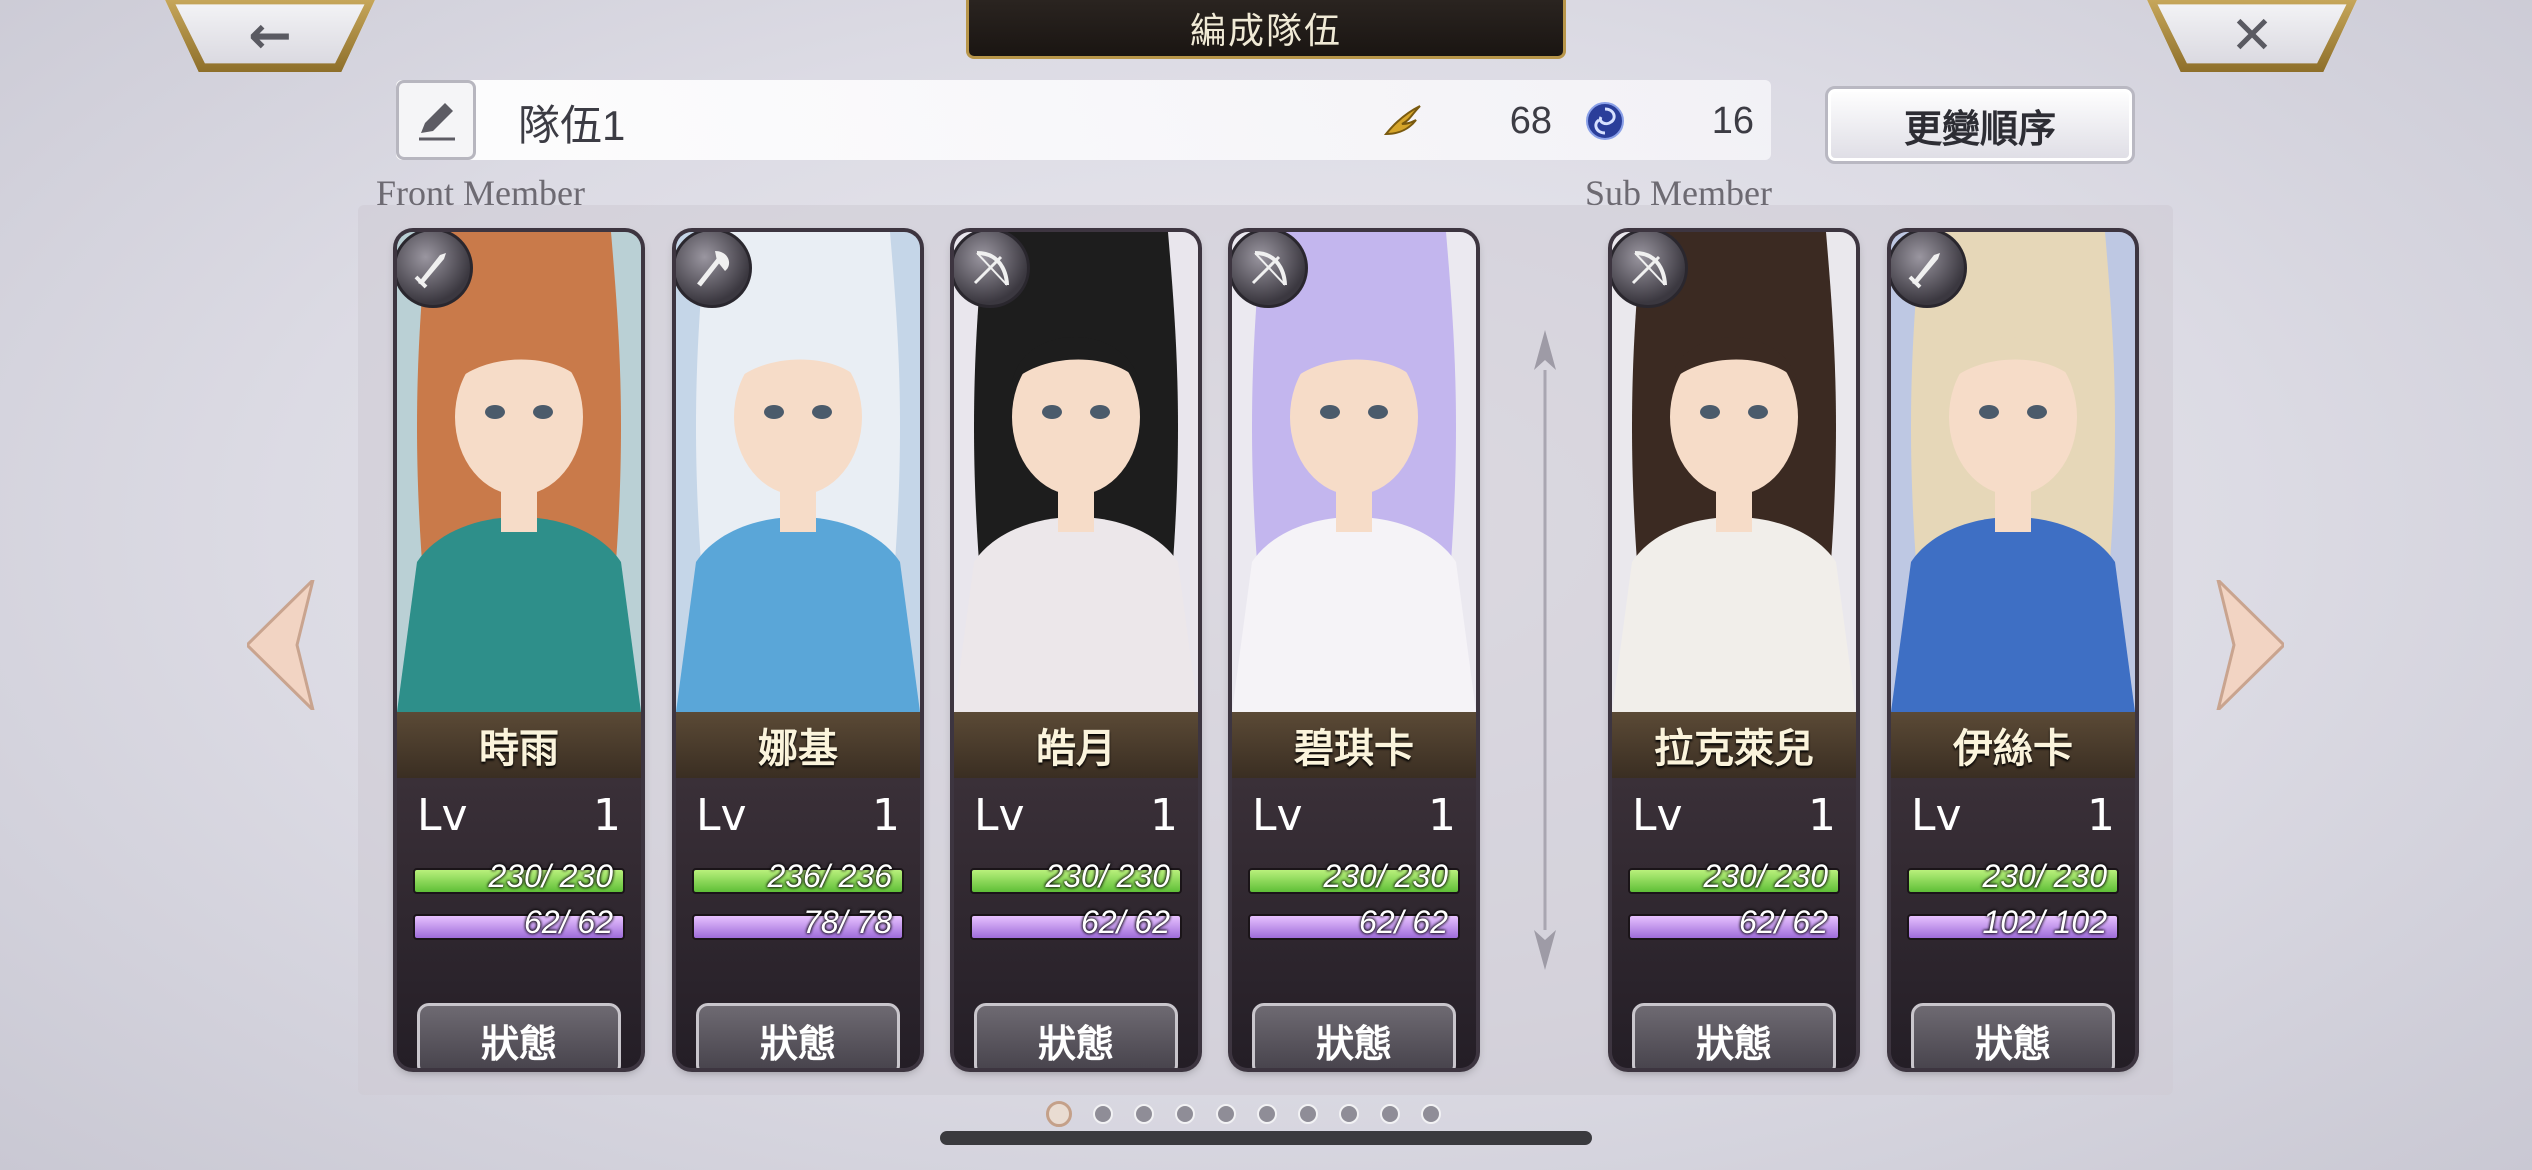 The width and height of the screenshot is (2532, 1170). What do you see at coordinates (519, 650) in the screenshot?
I see `member-card: 時雨 Lv 1 230/ 230 62/ 62 狀態` at bounding box center [519, 650].